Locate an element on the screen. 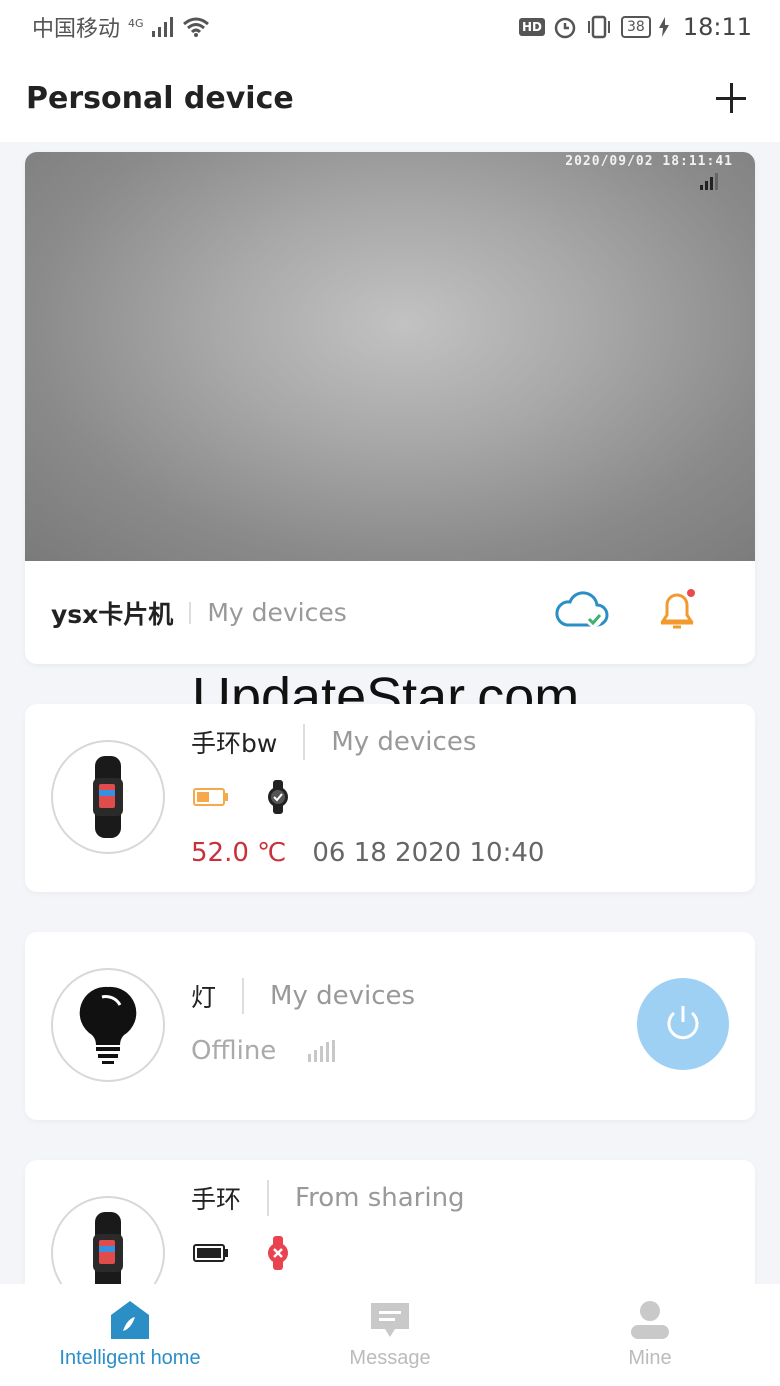  nav-intelligent-home: Intelligent home is located at coordinates (130, 1335).